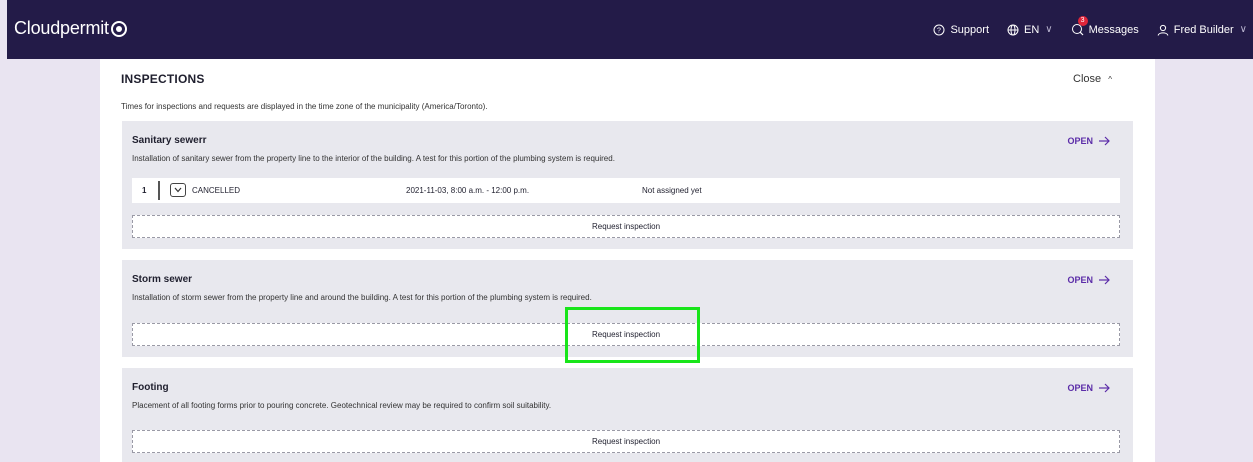  I want to click on inspection-date: 2021-11-03, 8:00 a.m. - 12:00 p.m., so click(468, 190).